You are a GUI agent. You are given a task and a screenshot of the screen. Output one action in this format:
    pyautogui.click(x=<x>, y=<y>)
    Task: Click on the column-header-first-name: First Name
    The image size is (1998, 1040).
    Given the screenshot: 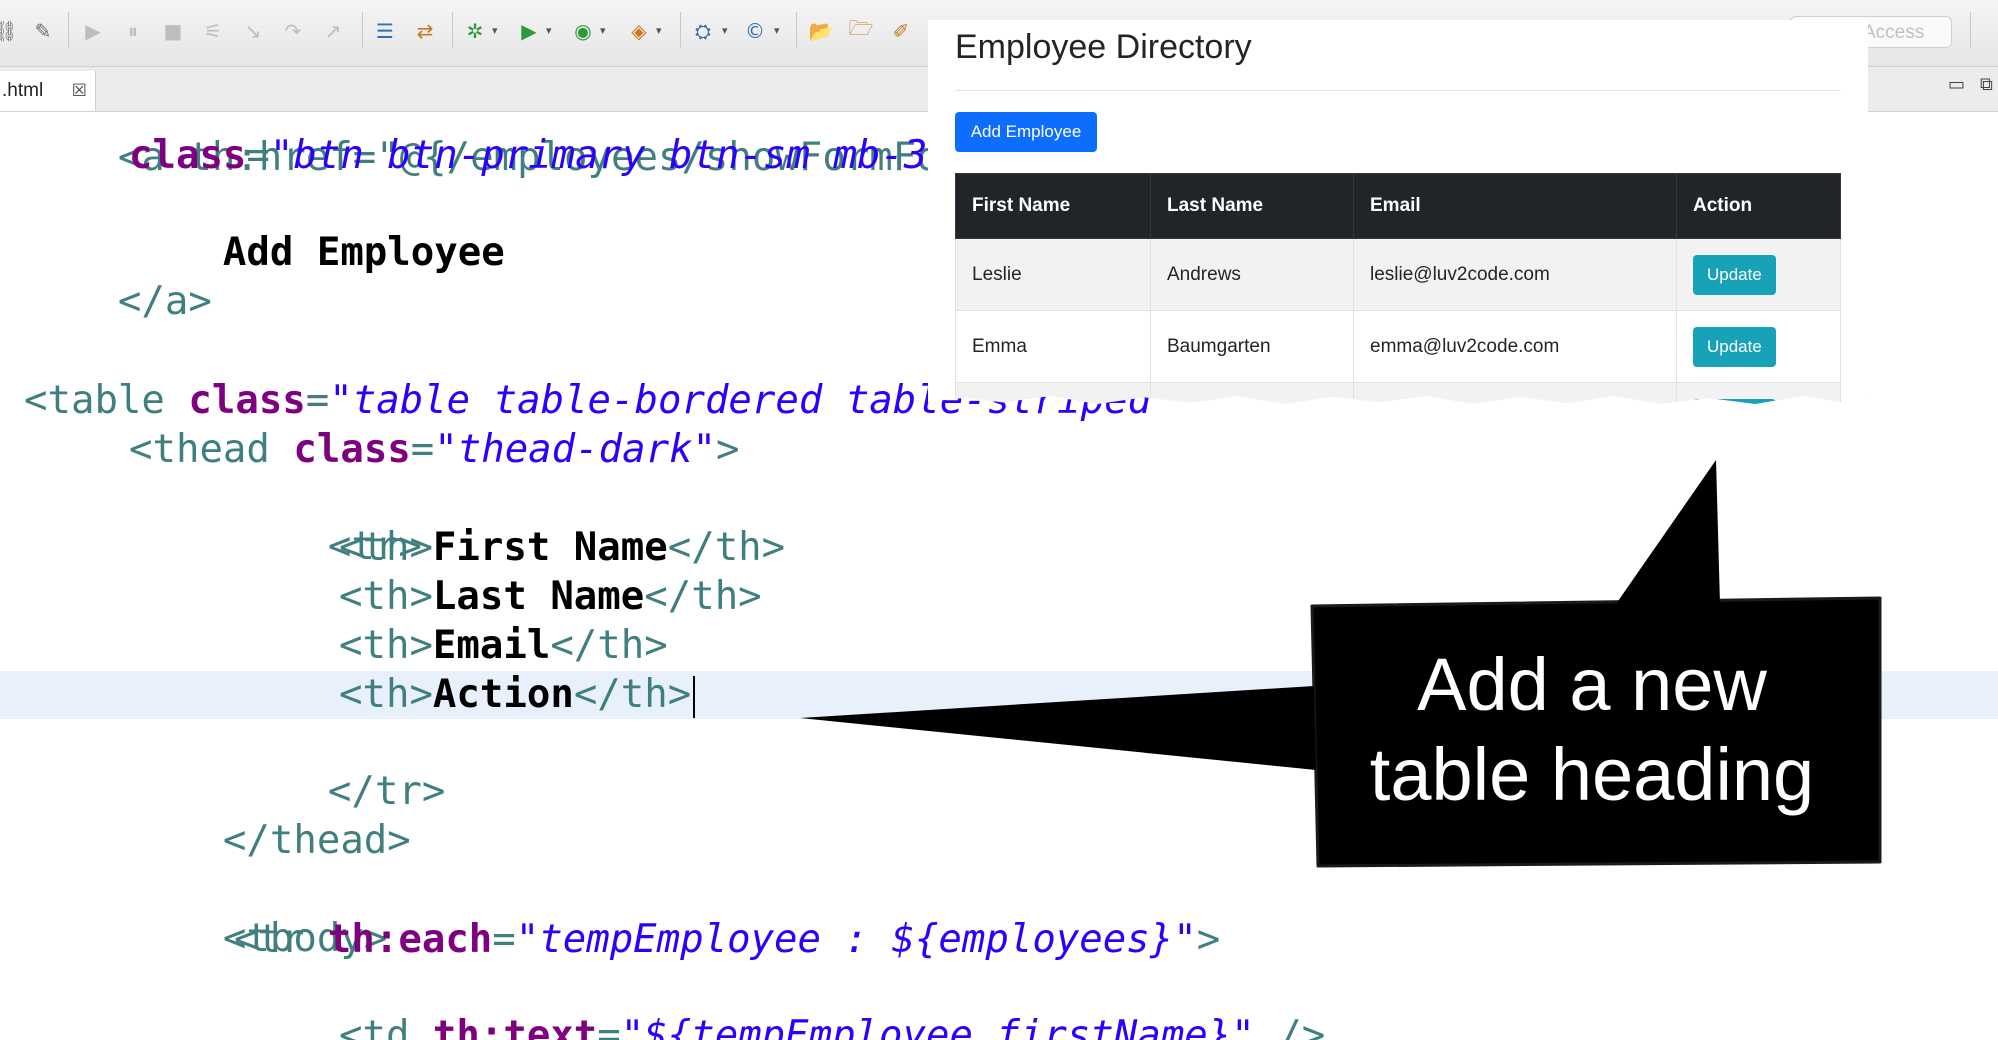 What is the action you would take?
    pyautogui.click(x=1053, y=206)
    